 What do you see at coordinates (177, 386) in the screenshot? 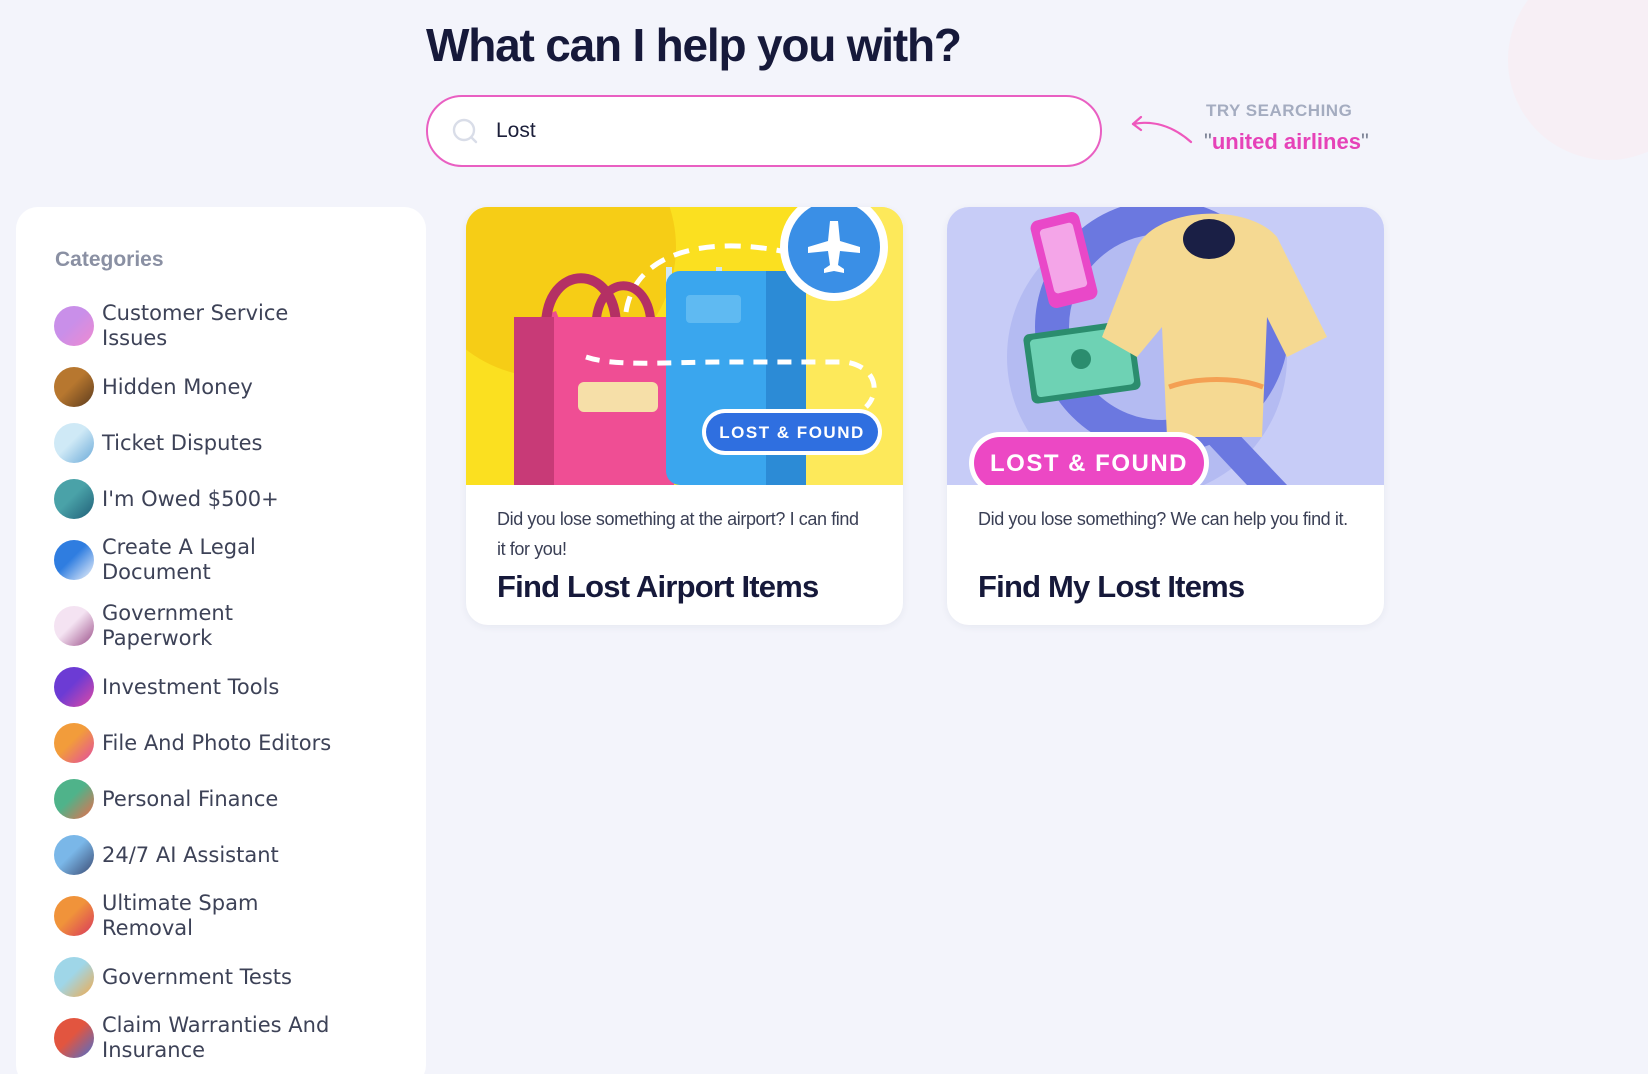
I see `sidebar-item-label: Hidden Money` at bounding box center [177, 386].